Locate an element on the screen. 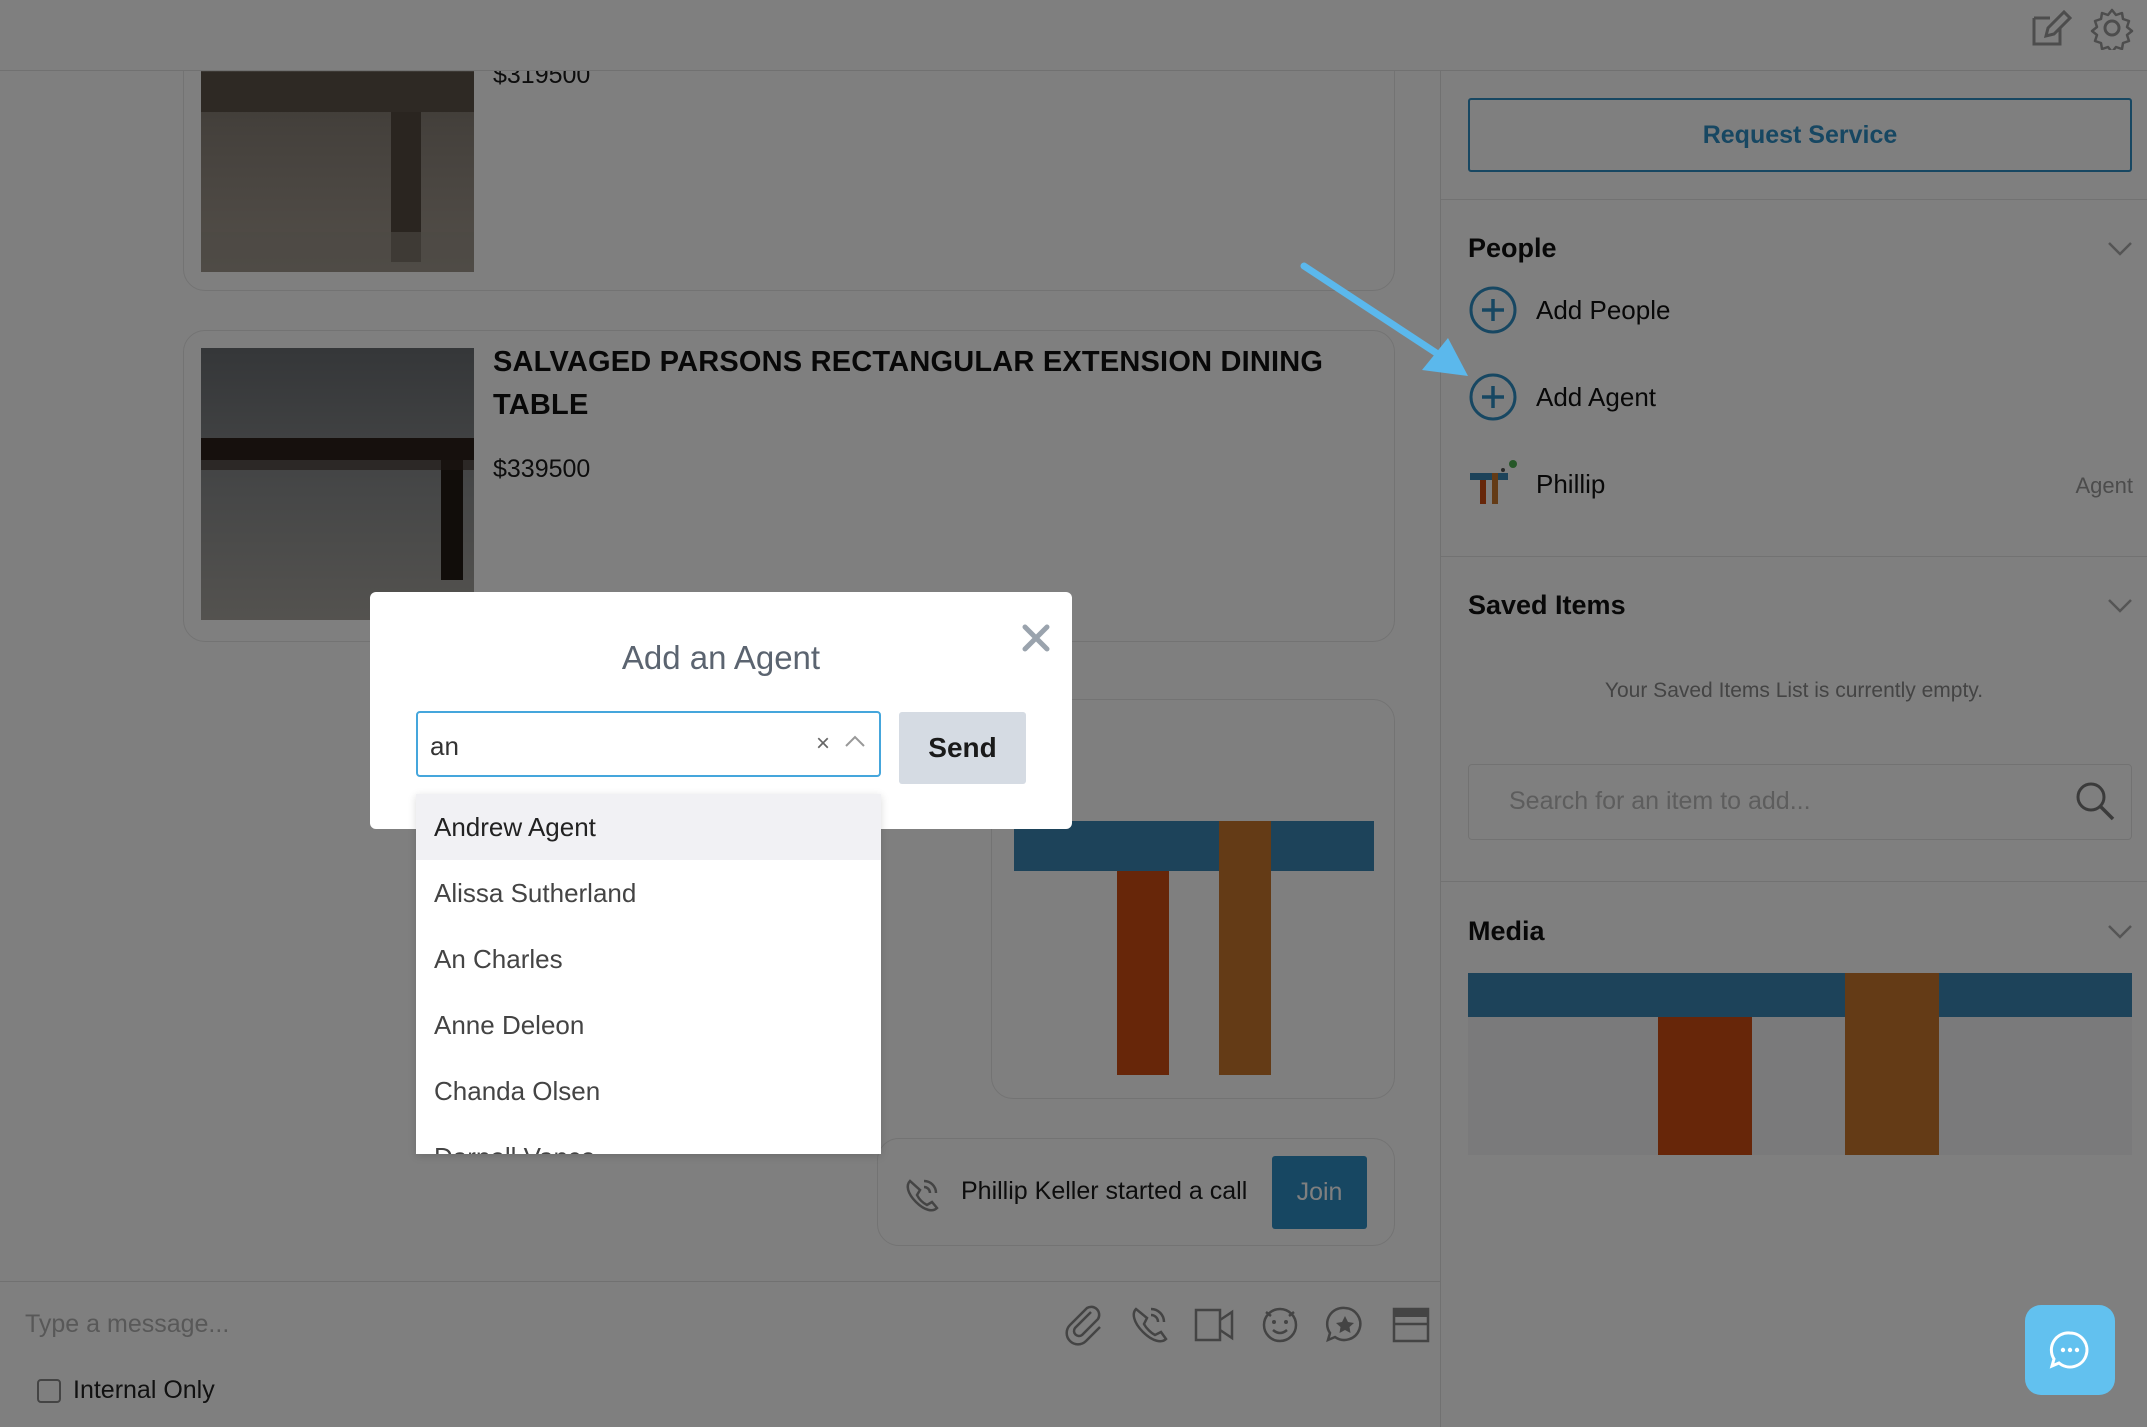 Image resolution: width=2147 pixels, height=1427 pixels. clear-icon: × is located at coordinates (823, 744).